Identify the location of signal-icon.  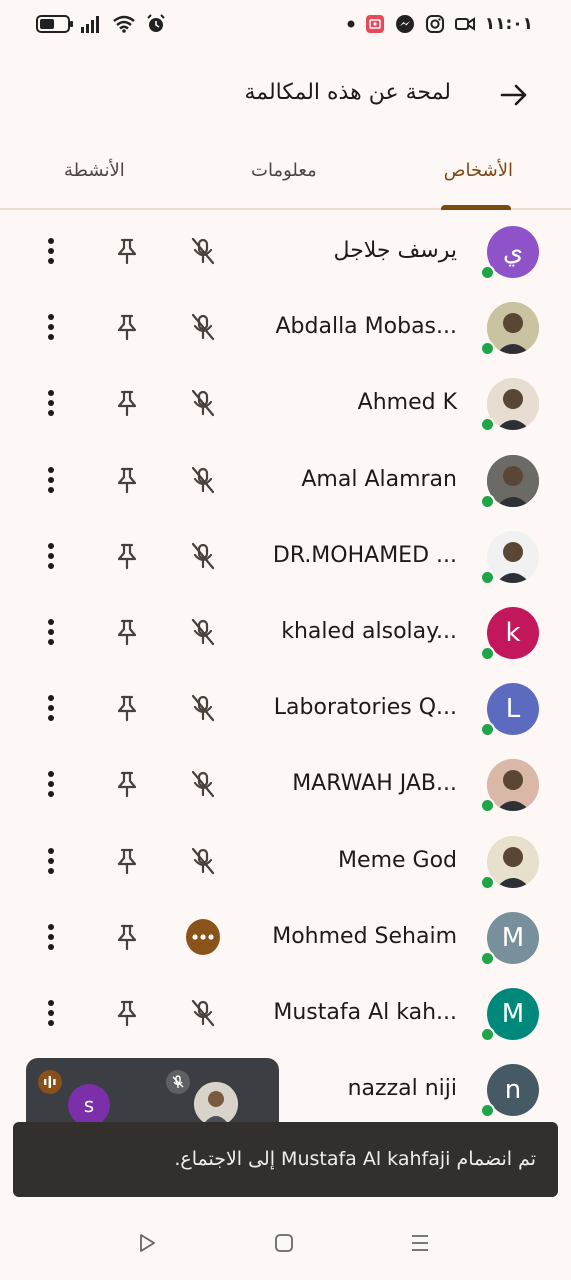
(90, 24).